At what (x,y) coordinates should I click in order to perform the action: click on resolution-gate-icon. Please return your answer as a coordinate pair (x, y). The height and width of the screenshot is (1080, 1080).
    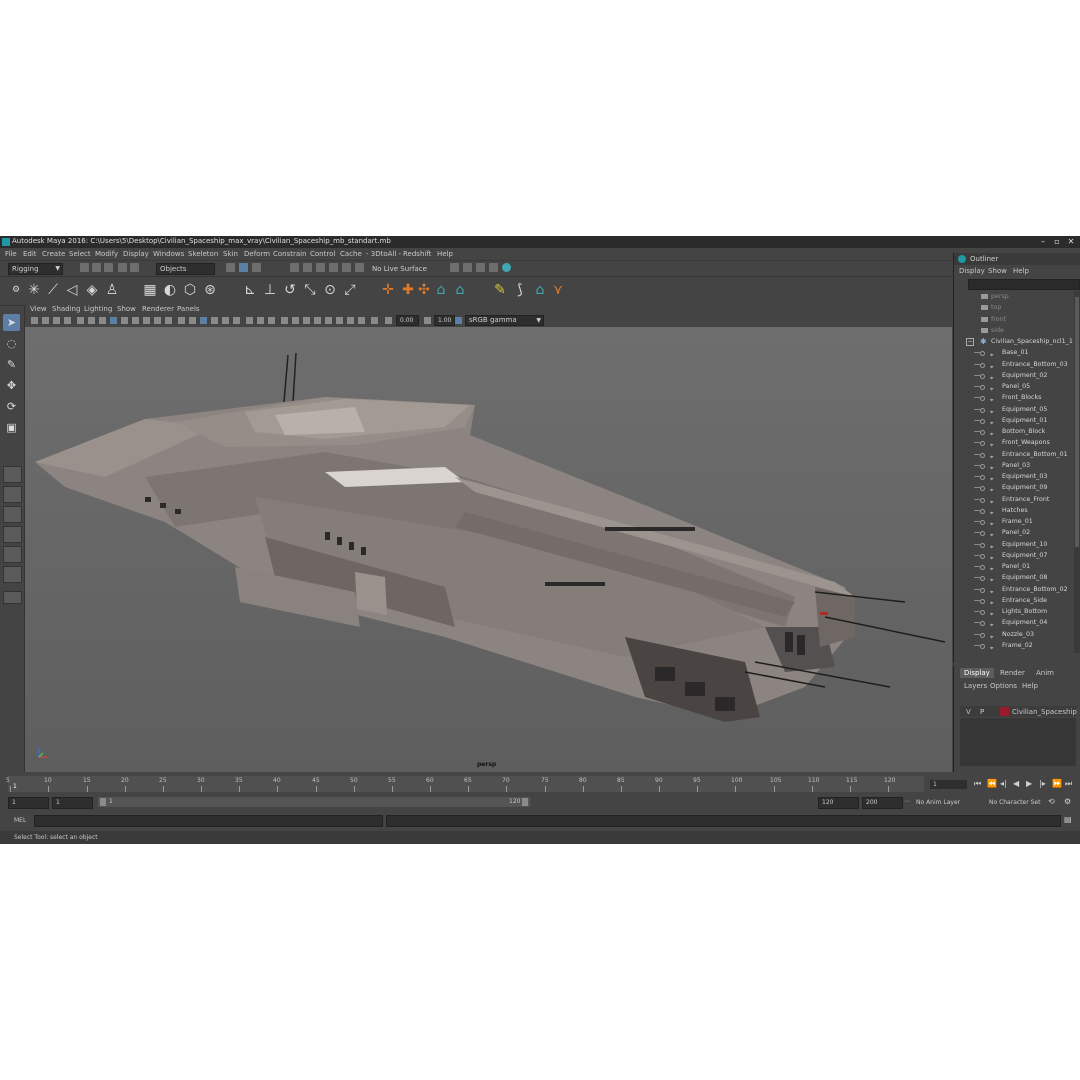
    Looking at the image, I should click on (102, 320).